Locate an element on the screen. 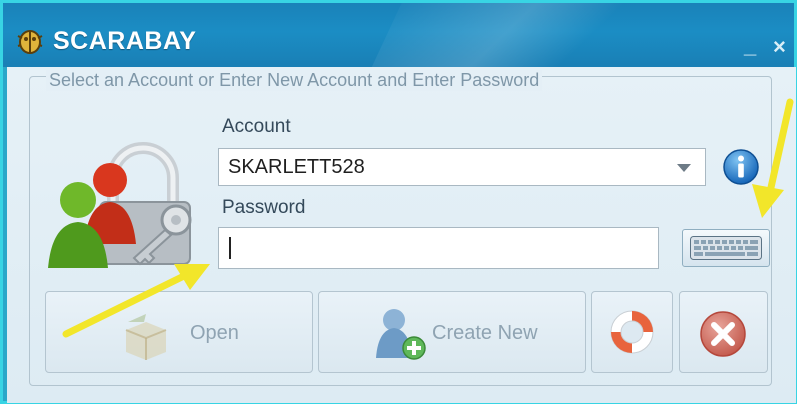  users-lock-icon is located at coordinates (120, 205).